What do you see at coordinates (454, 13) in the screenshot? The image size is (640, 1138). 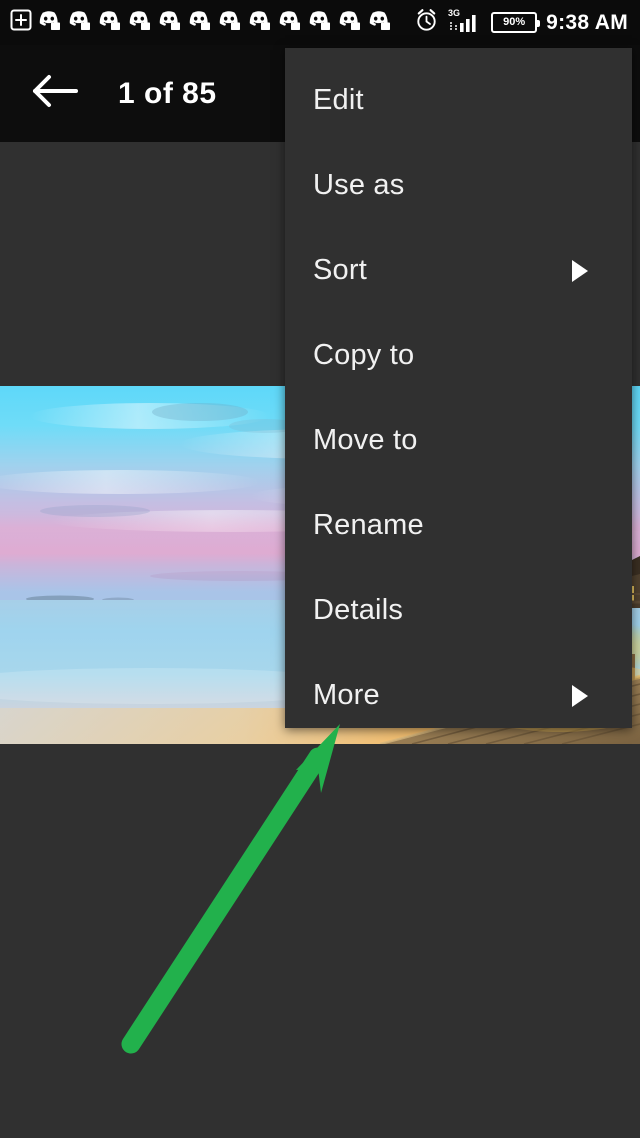 I see `svg-text: 3G` at bounding box center [454, 13].